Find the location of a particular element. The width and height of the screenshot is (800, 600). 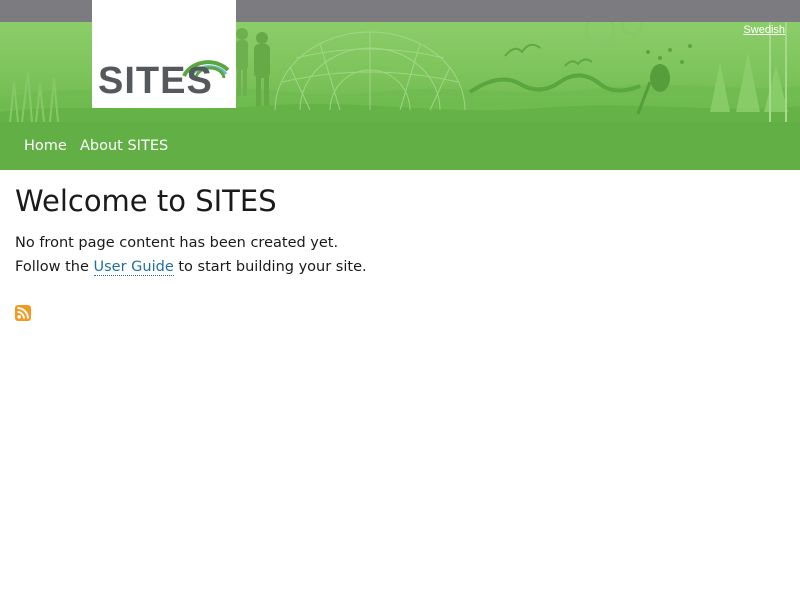

page-title: Welcome to SITES is located at coordinates (146, 201).